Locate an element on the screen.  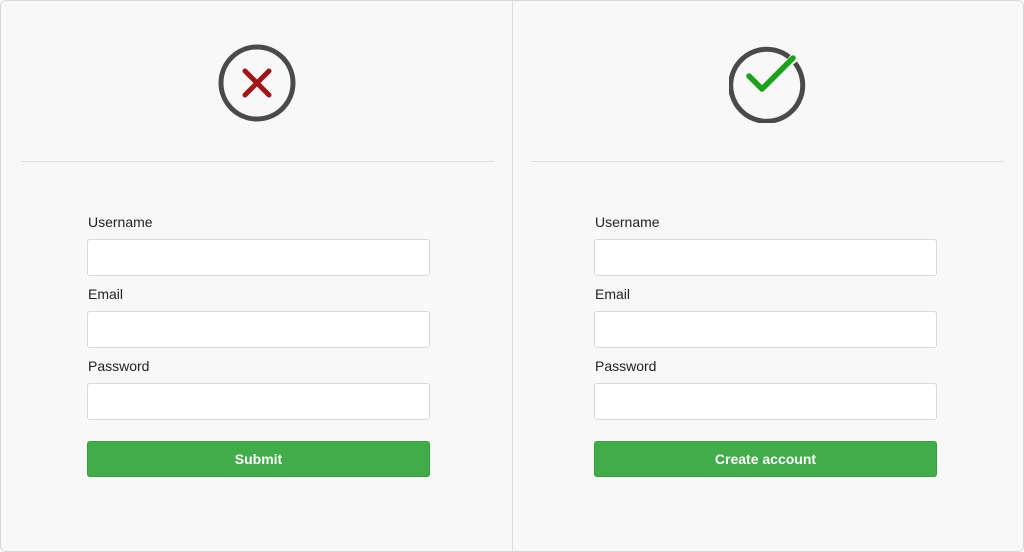
create-account-button: Create account is located at coordinates (765, 459).